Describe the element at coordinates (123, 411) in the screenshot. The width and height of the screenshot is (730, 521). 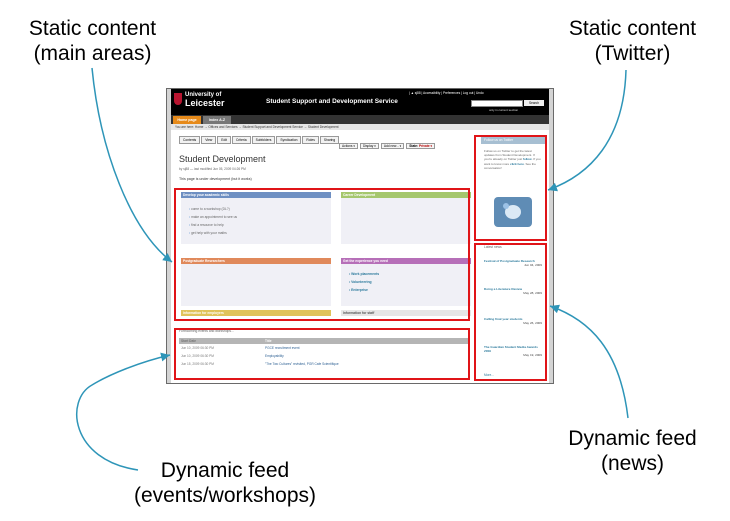
I see `arrow-events` at that location.